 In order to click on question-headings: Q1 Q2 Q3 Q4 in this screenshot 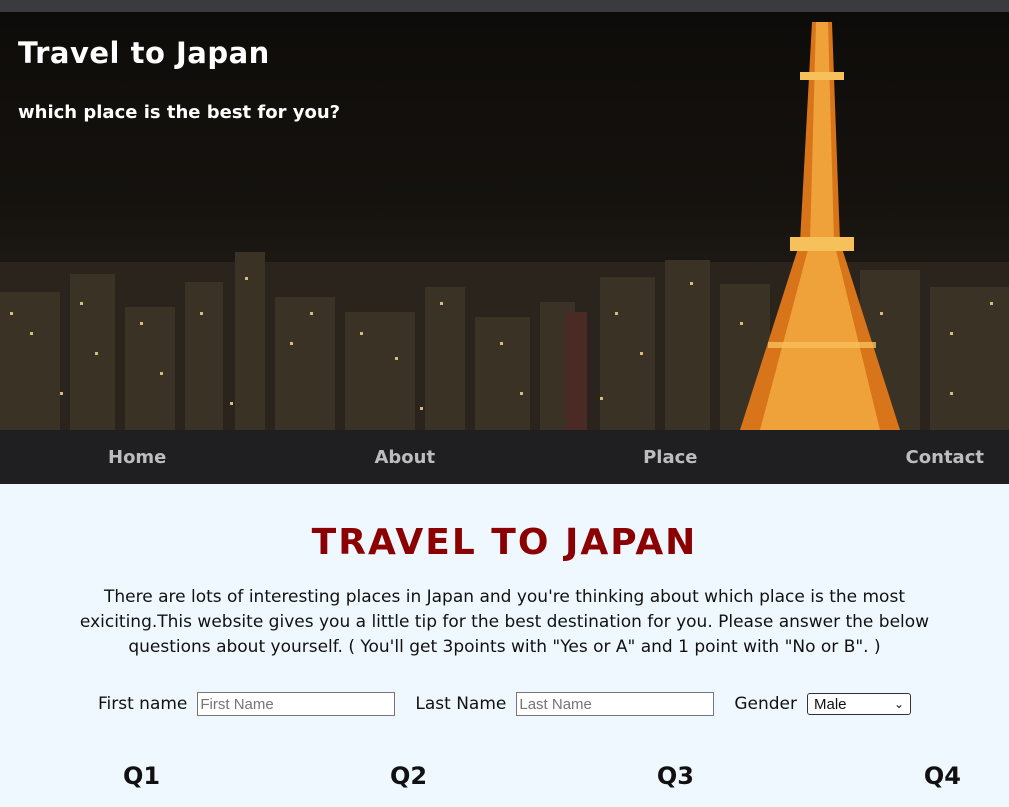, I will do `click(504, 776)`.